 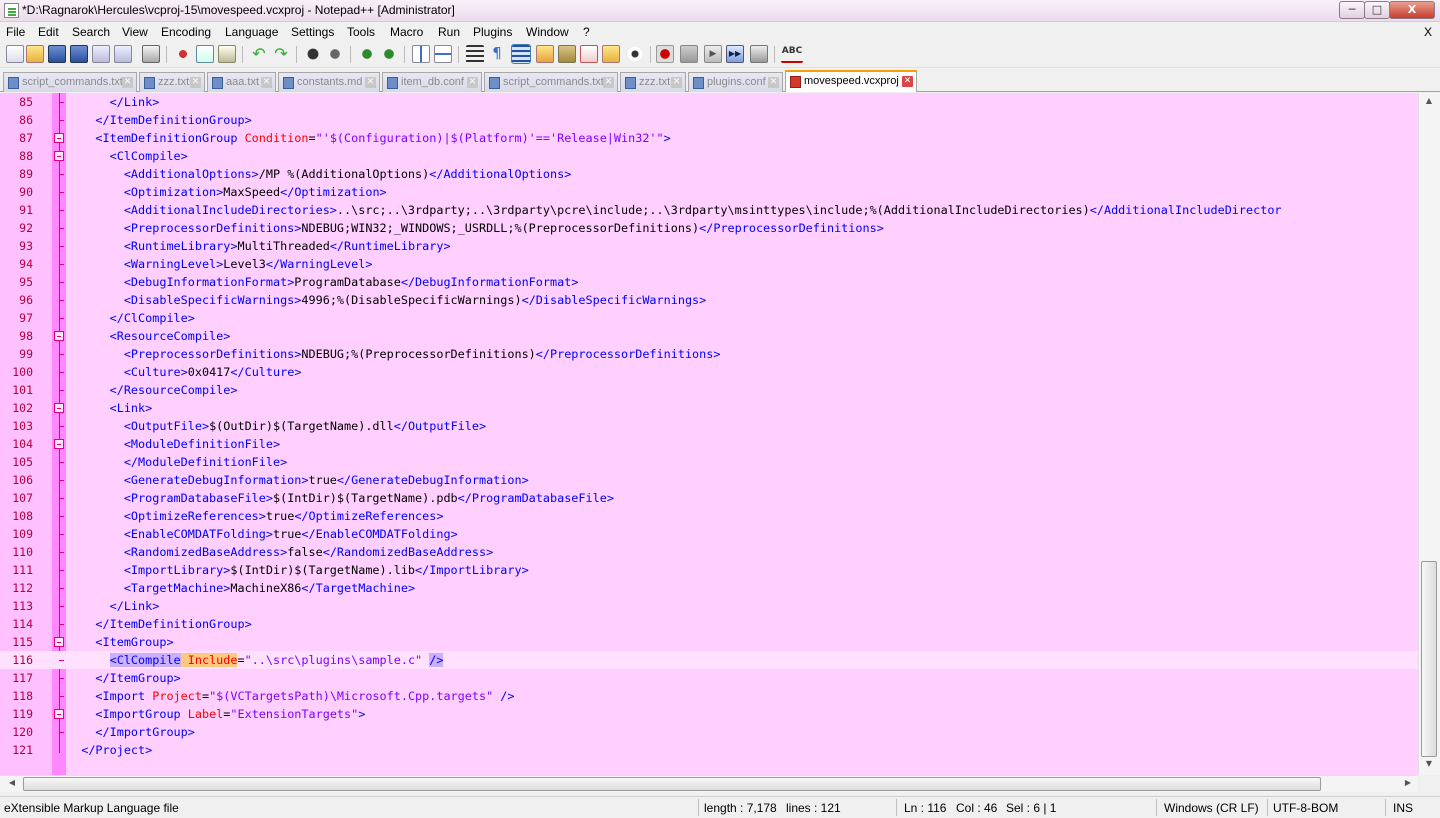 What do you see at coordinates (1428, 32) in the screenshot?
I see `close-document-button: X` at bounding box center [1428, 32].